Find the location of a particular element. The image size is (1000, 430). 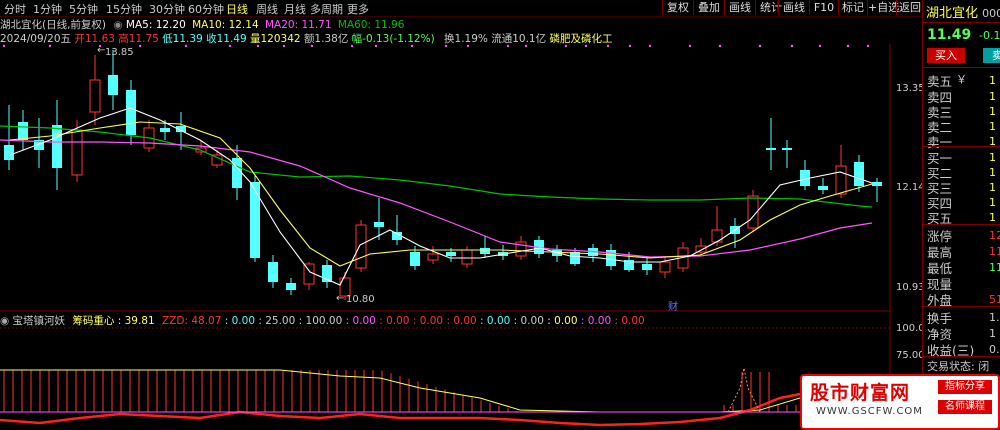

sub-tick-1: 100.0 is located at coordinates (910, 328).